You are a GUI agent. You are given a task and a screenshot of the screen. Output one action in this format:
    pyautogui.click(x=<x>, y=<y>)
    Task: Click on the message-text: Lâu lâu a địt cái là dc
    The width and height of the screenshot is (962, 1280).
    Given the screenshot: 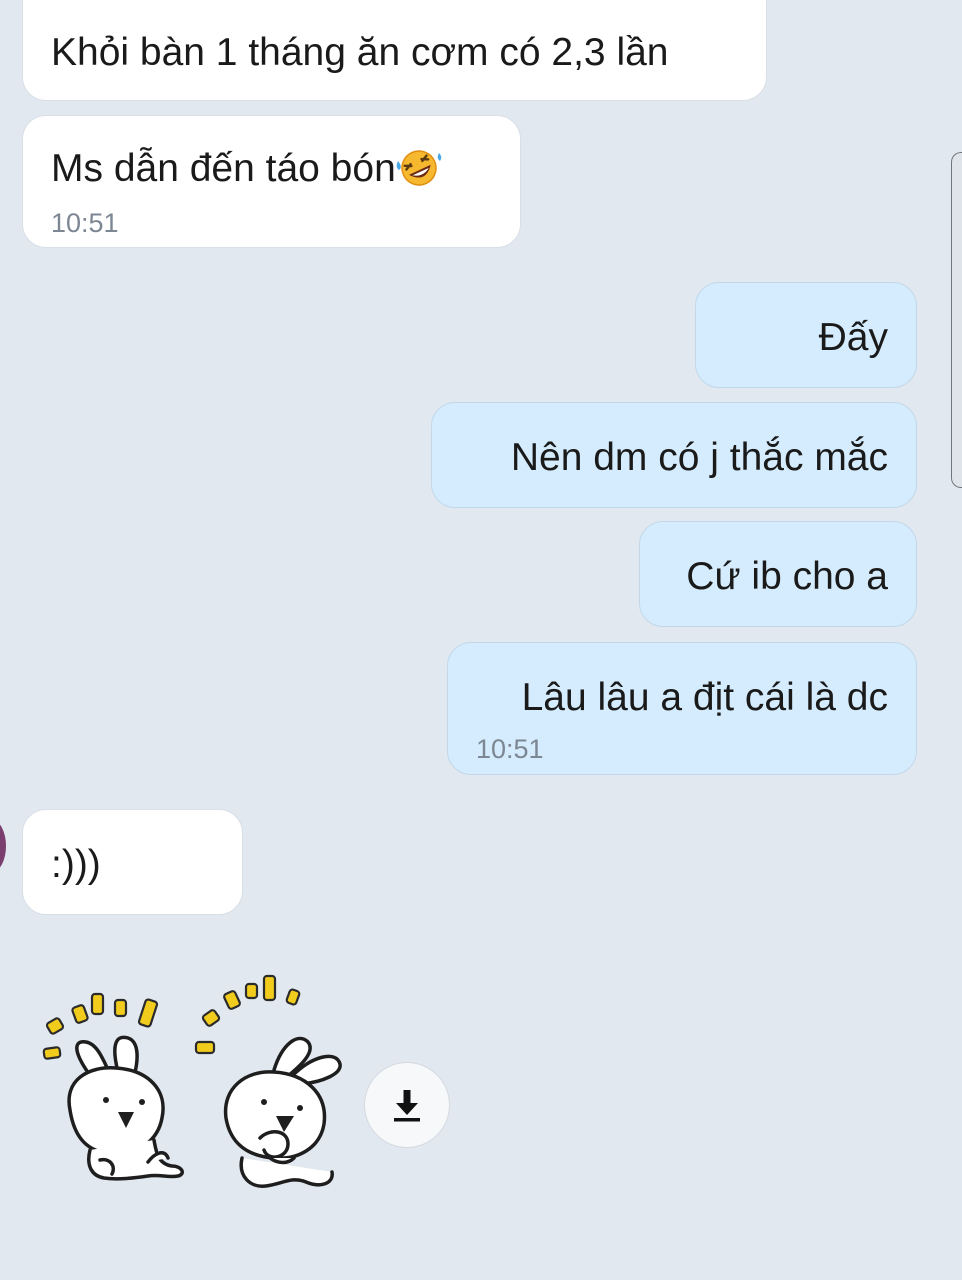 What is the action you would take?
    pyautogui.click(x=704, y=697)
    